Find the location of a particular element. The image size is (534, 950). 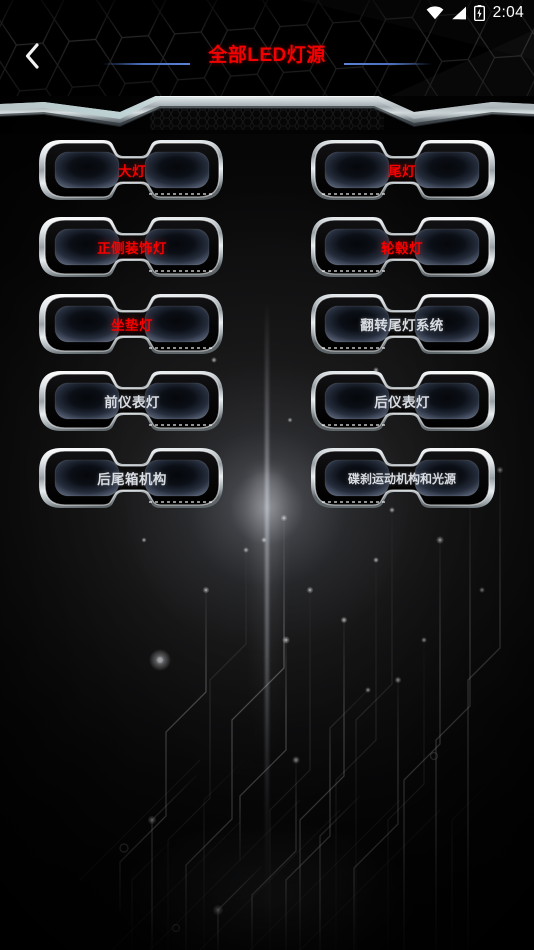

led-button-taillight: 尾灯 is located at coordinates (402, 170).